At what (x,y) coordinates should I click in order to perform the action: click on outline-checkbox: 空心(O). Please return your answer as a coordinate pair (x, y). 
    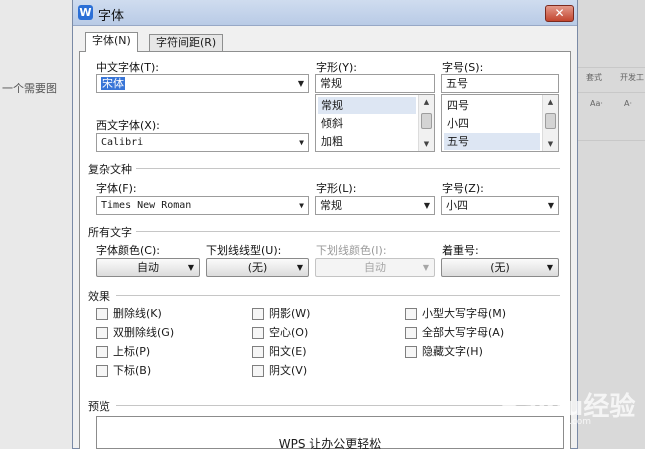
    Looking at the image, I should click on (292, 333).